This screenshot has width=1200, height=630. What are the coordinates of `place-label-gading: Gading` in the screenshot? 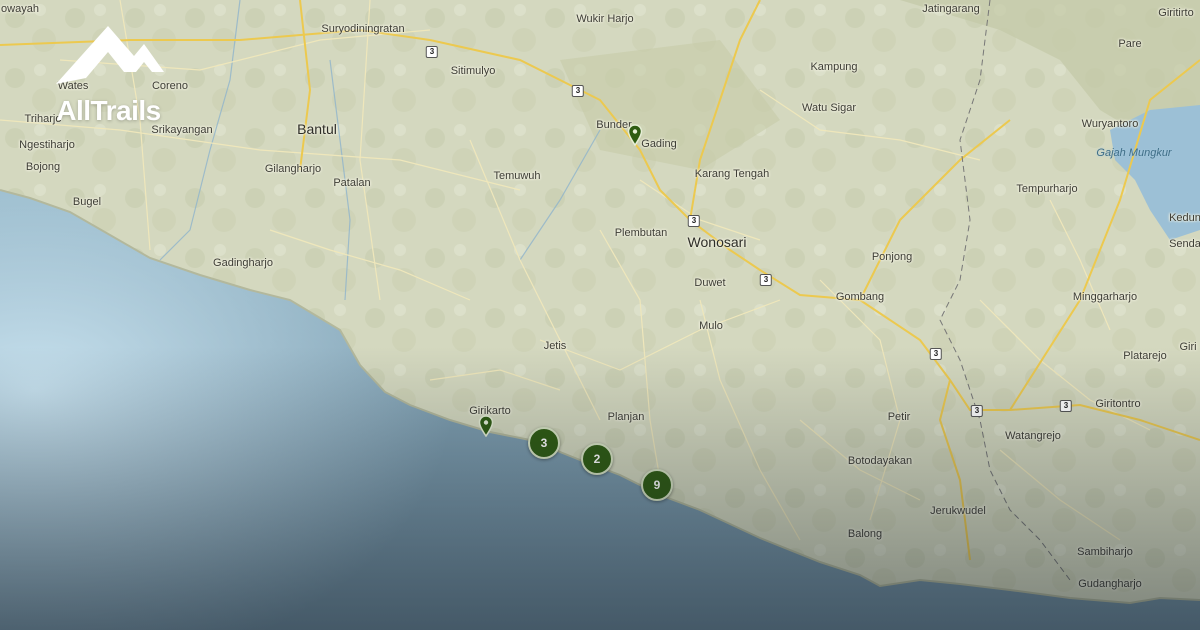 It's located at (659, 144).